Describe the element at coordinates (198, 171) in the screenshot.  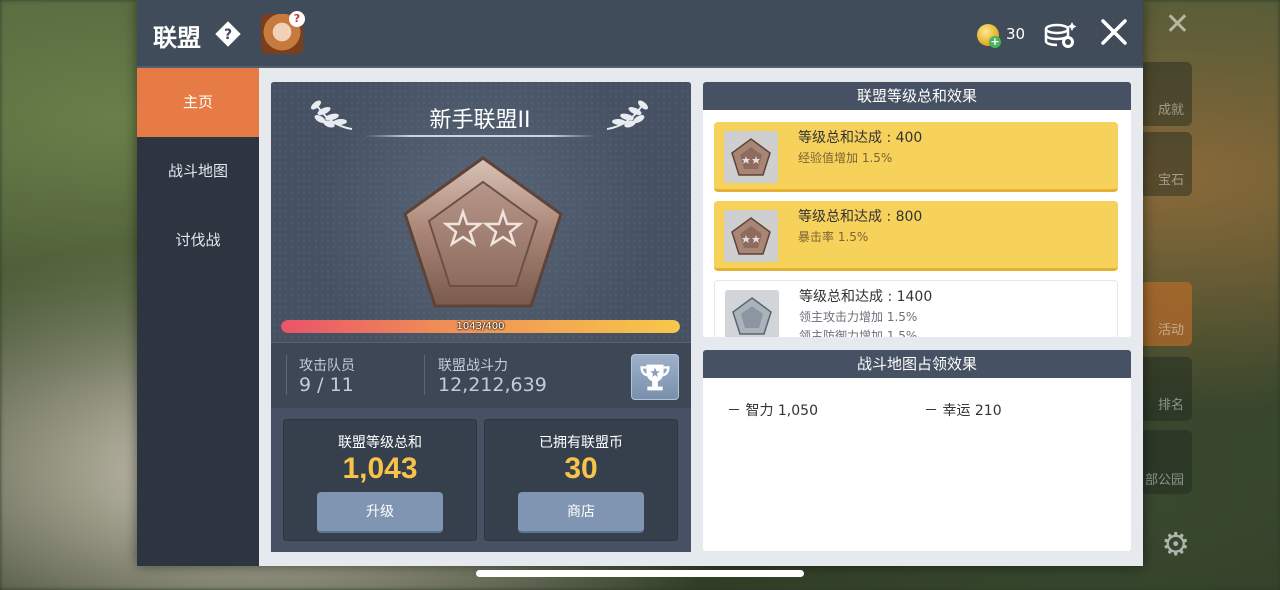
I see `sidebar-item-battle-map: 战斗地图` at that location.